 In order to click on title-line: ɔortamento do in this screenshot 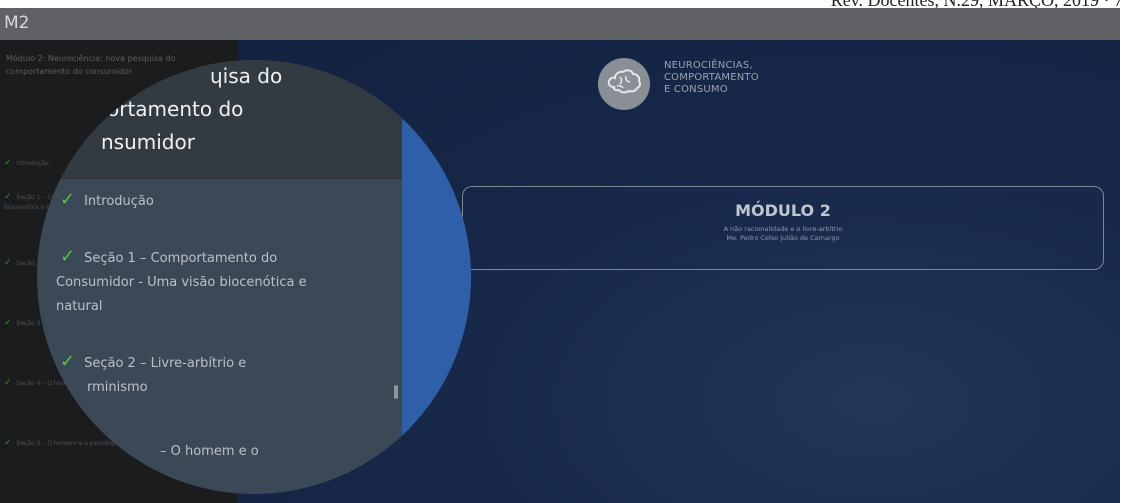, I will do `click(170, 109)`.